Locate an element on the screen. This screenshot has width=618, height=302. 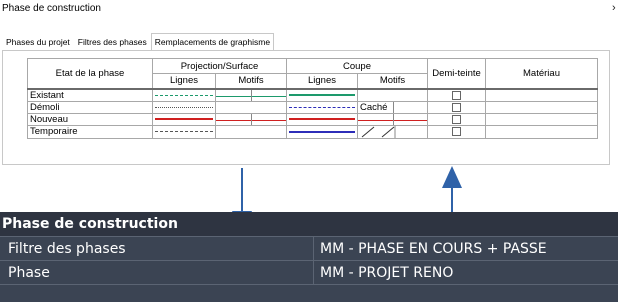
header-demi-teinte: Demi-teinte is located at coordinates (456, 73).